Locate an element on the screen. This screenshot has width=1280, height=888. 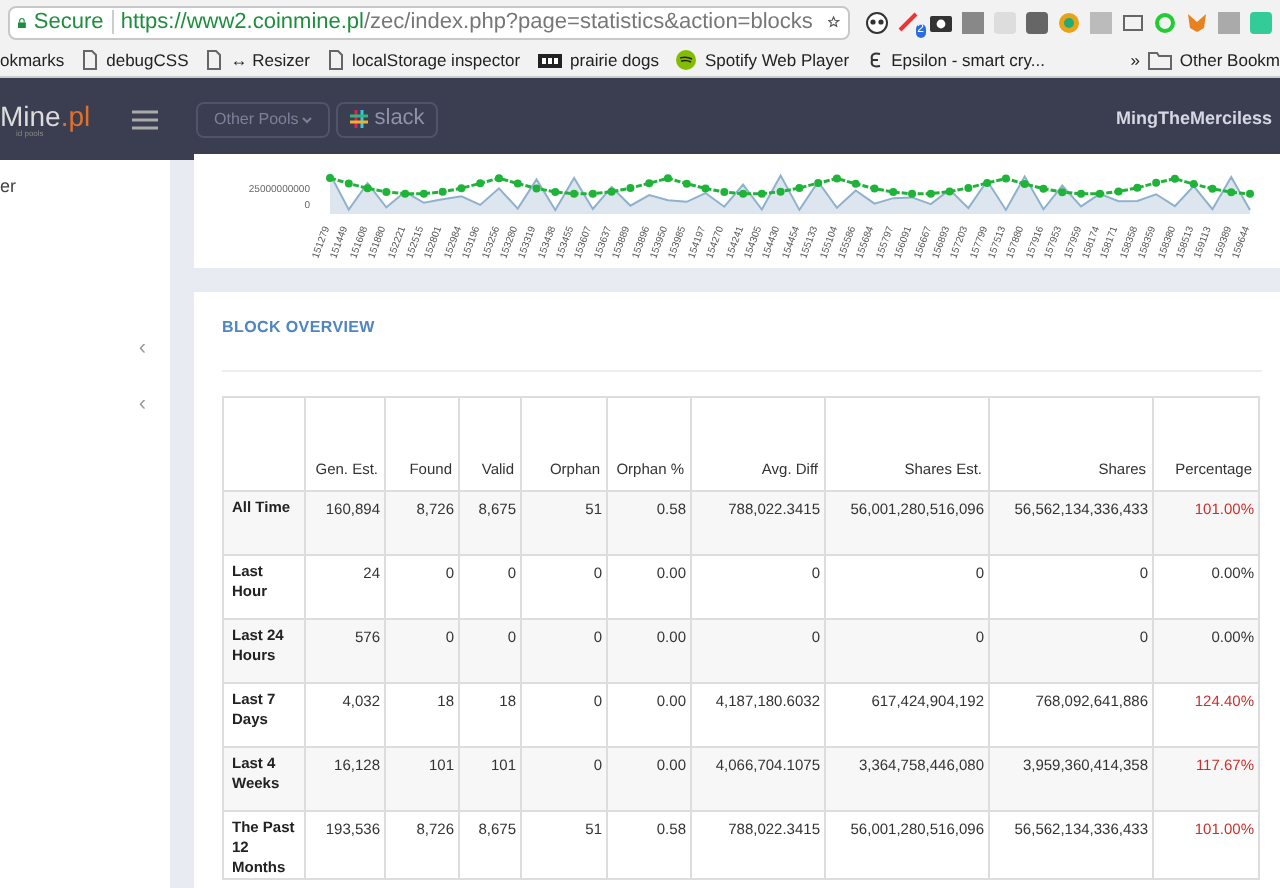
secure-label: Secure is located at coordinates (68, 22).